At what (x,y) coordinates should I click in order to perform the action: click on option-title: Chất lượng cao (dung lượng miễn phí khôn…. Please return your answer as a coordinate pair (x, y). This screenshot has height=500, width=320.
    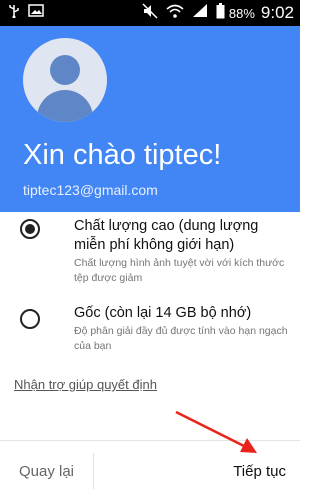
    Looking at the image, I should click on (166, 235).